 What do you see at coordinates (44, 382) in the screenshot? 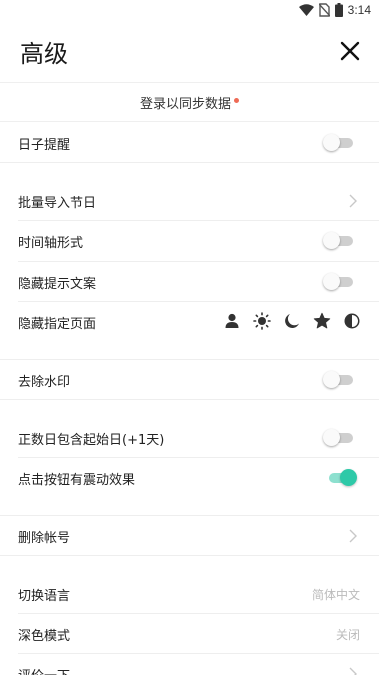
I see `setting-remove-watermark-label: 去除水印` at bounding box center [44, 382].